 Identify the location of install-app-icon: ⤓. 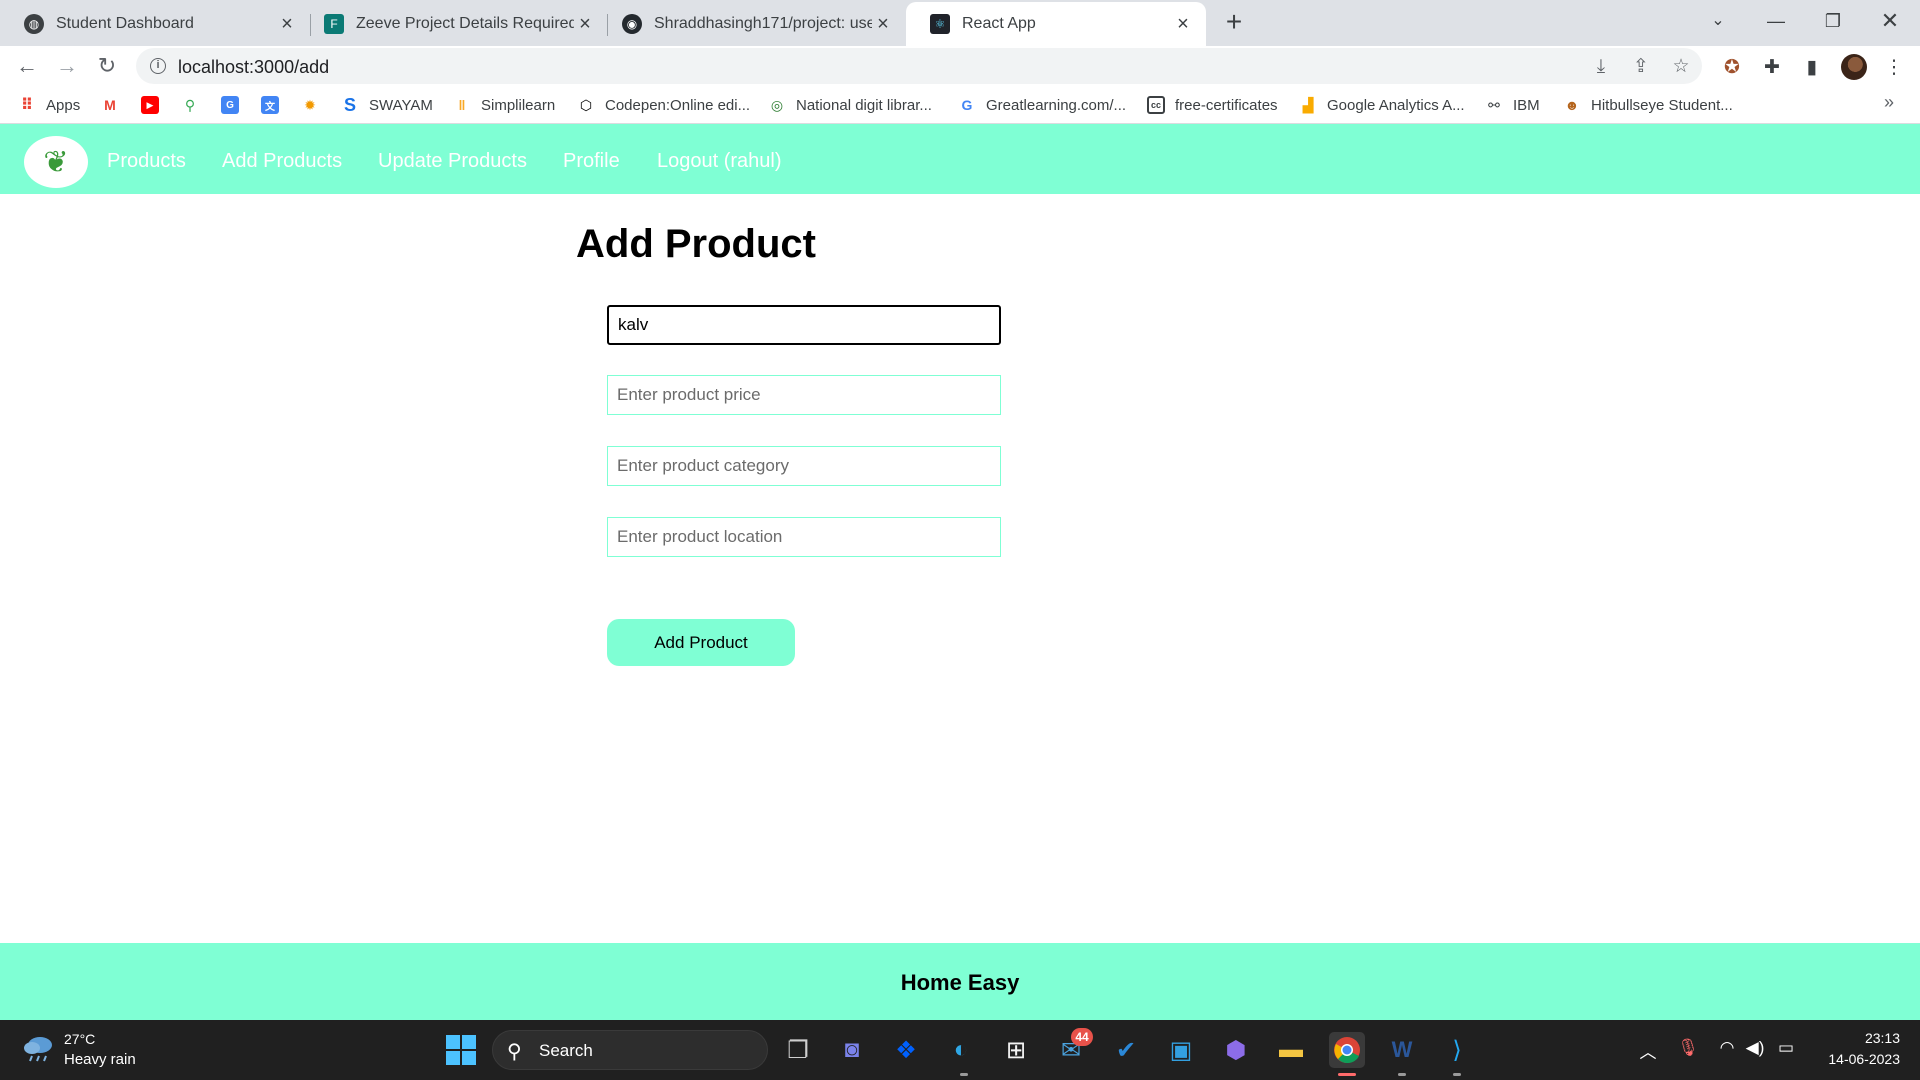
(1601, 67).